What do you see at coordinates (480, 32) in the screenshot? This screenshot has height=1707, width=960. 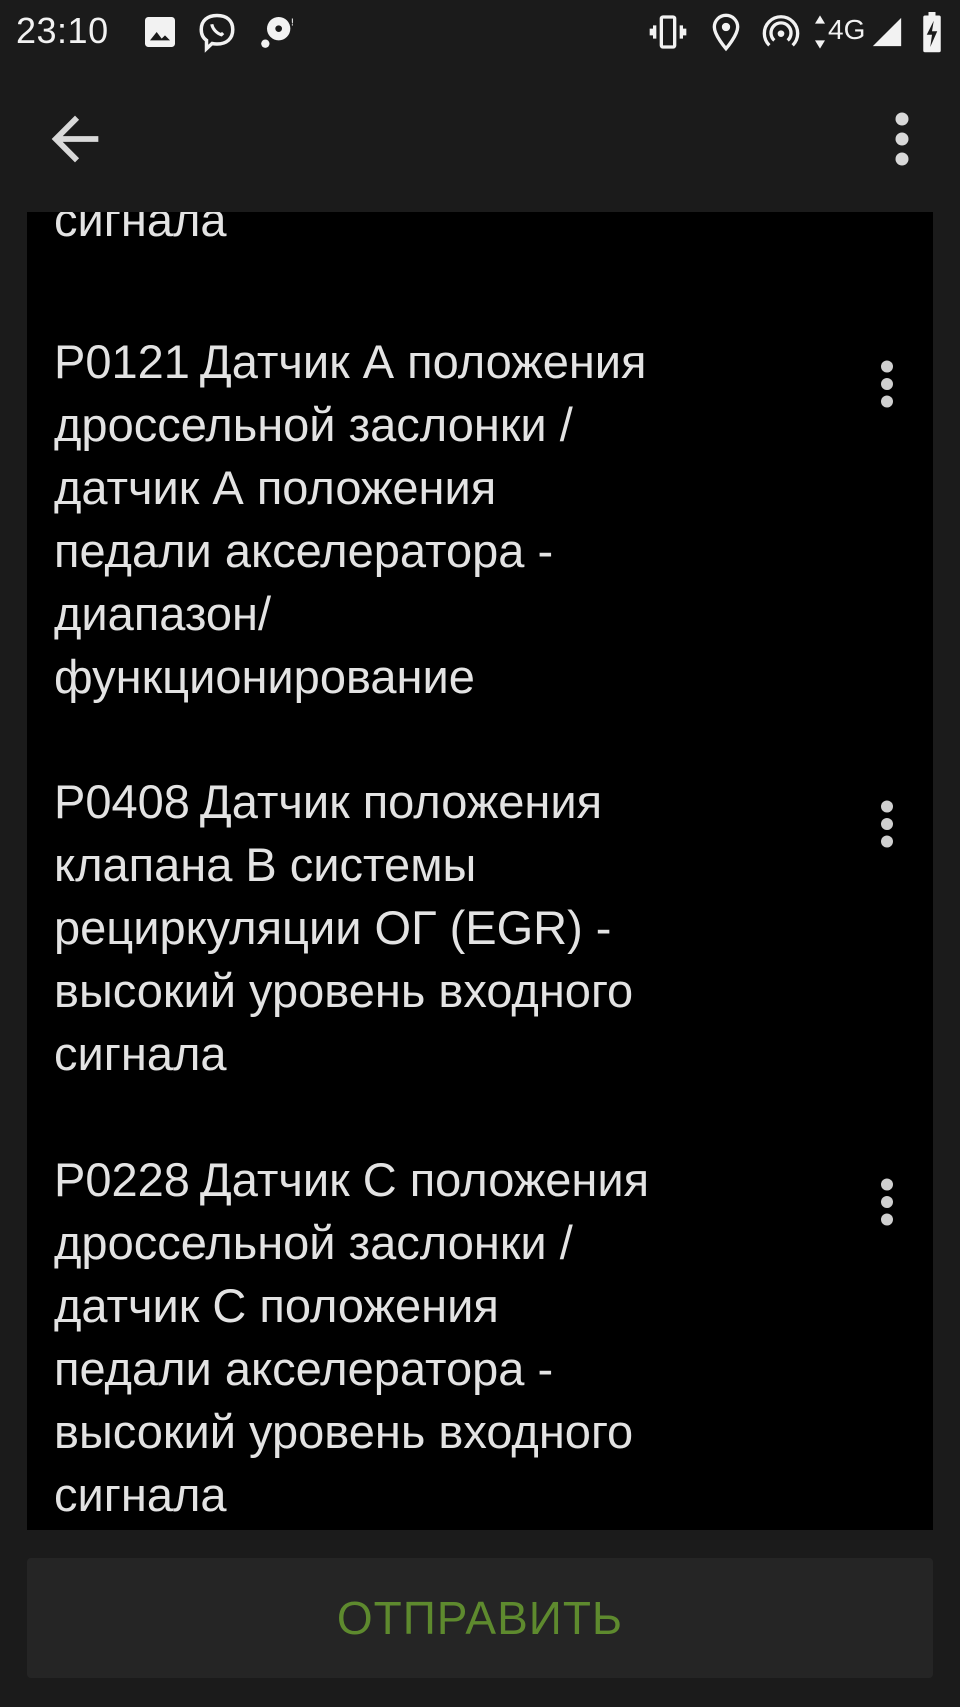 I see `status-bar: 23:10 ! 4G` at bounding box center [480, 32].